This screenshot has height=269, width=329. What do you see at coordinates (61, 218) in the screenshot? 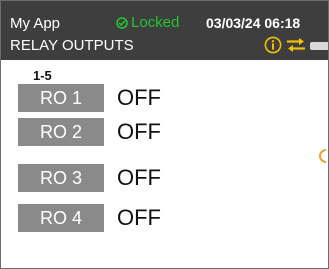
I see `relay-name-tag: RO 4` at bounding box center [61, 218].